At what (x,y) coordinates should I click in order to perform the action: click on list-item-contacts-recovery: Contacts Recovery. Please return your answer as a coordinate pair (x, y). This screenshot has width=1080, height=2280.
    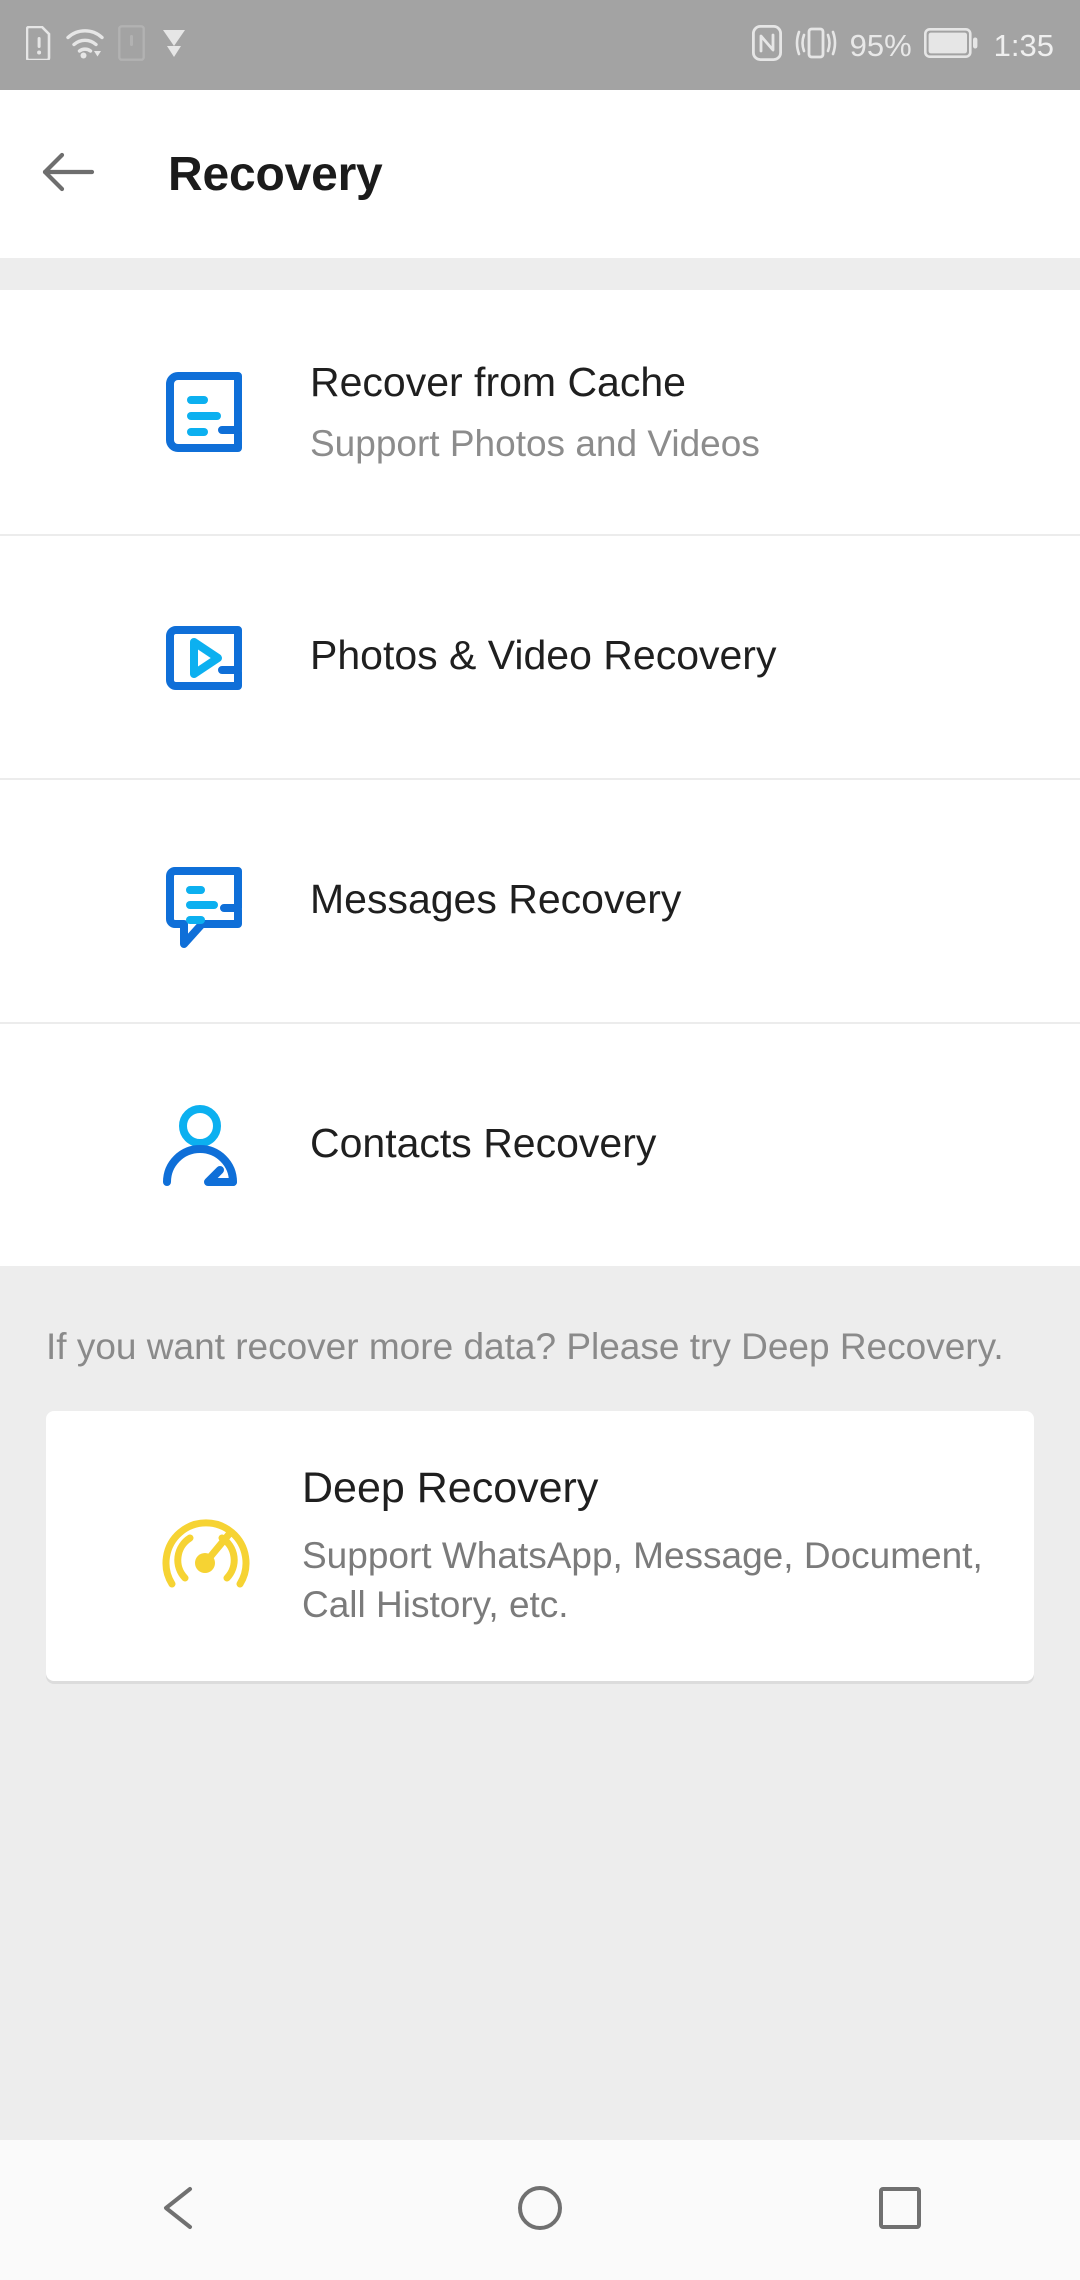
    Looking at the image, I should click on (540, 1144).